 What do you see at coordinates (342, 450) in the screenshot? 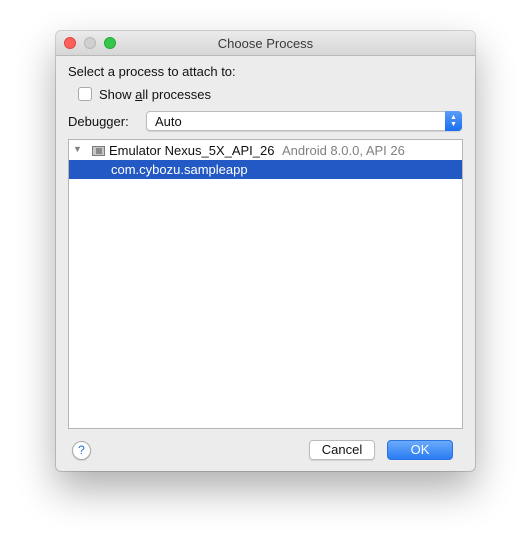
I see `cancel-button: Cancel` at bounding box center [342, 450].